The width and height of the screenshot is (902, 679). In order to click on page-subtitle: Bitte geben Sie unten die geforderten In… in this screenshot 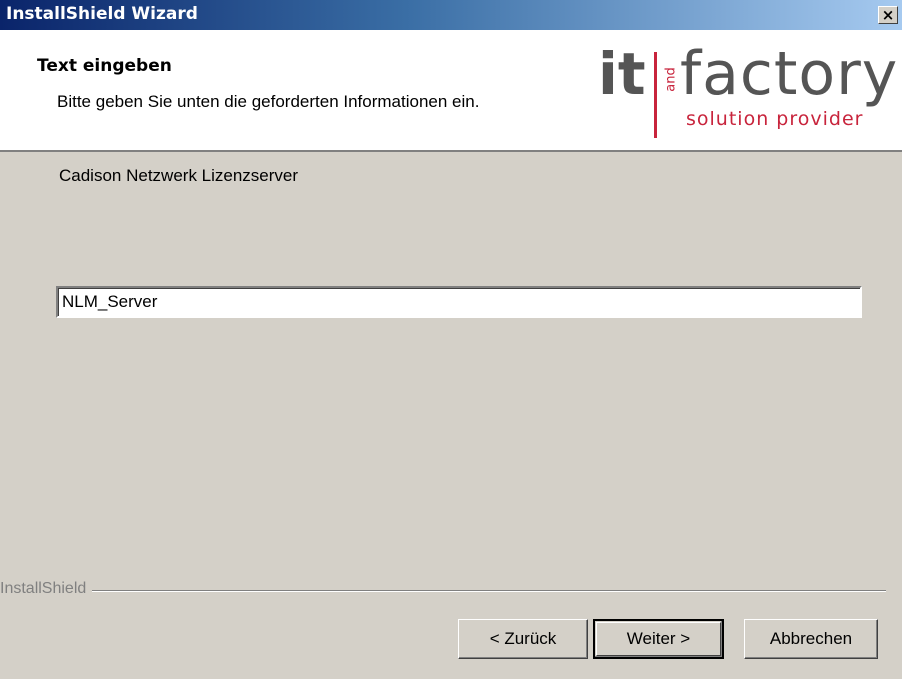, I will do `click(268, 101)`.